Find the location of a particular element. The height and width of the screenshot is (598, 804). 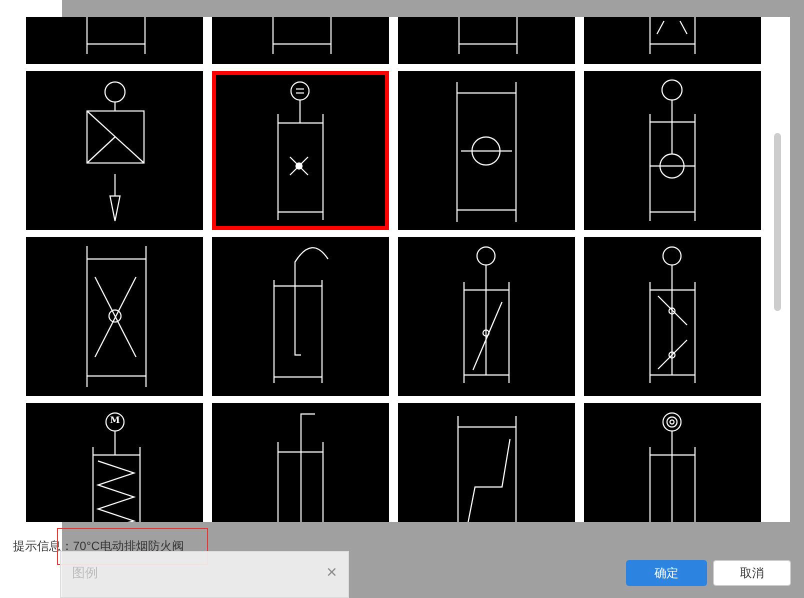

confirm-button: 确定 is located at coordinates (666, 573).